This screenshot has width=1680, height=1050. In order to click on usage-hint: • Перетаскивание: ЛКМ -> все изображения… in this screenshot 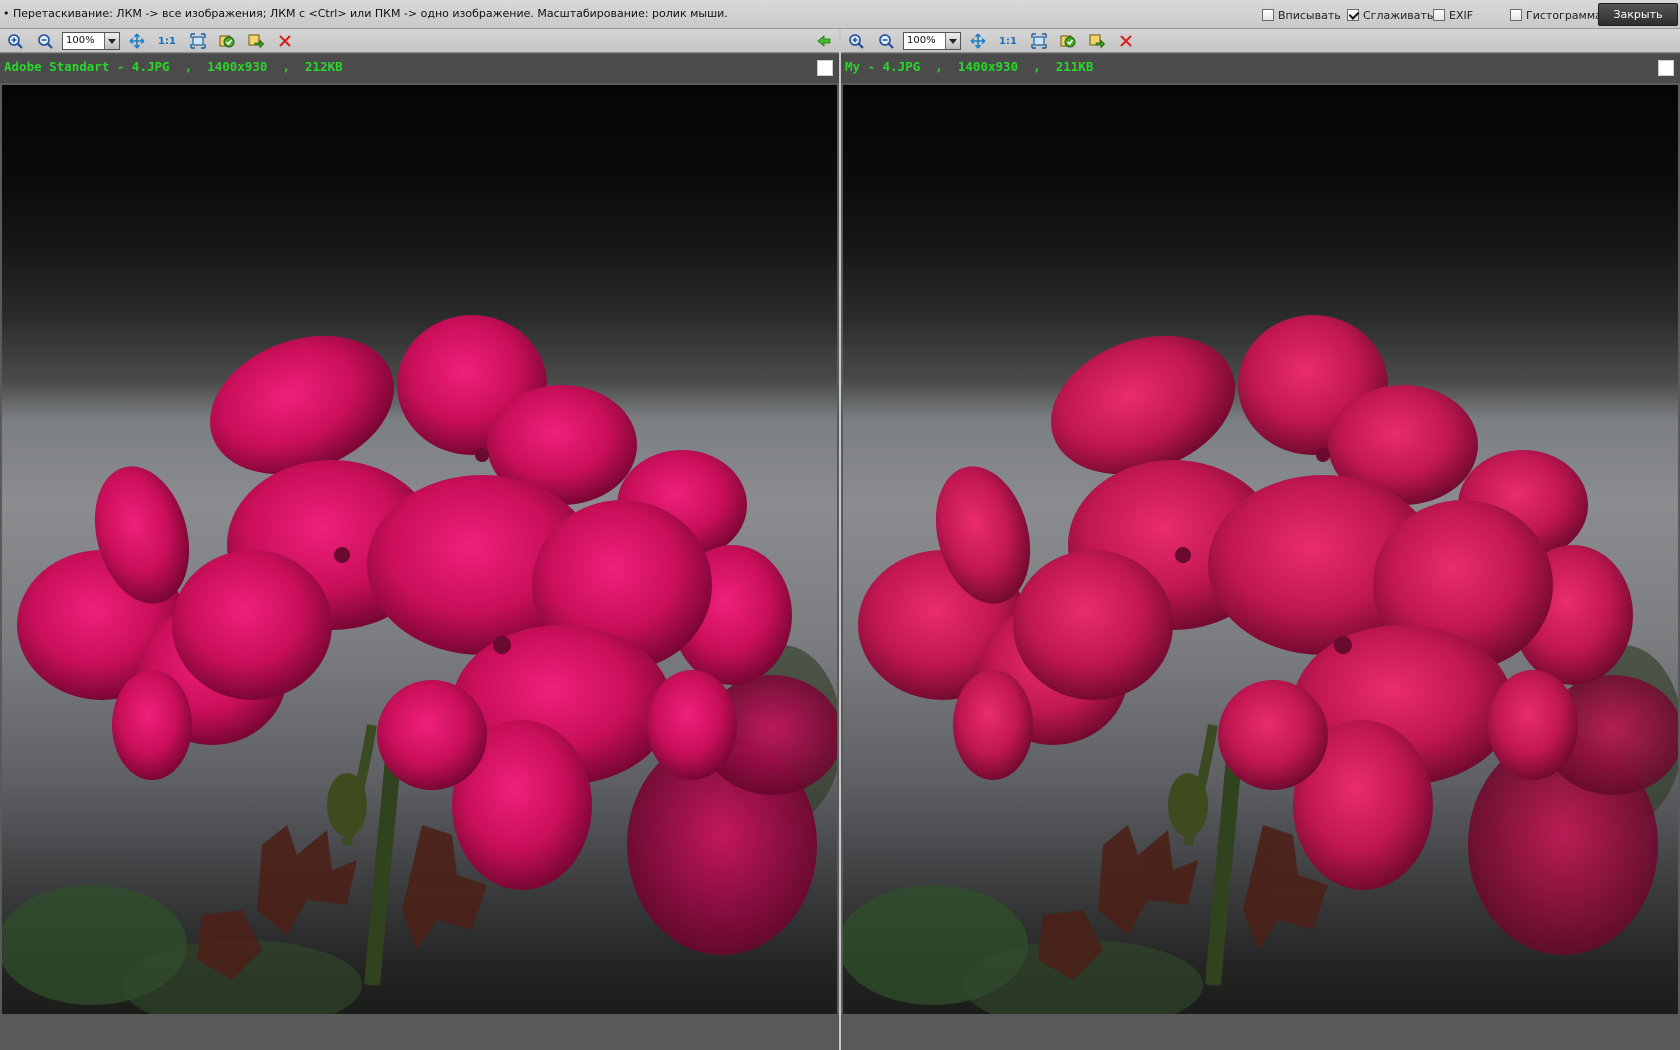, I will do `click(365, 13)`.